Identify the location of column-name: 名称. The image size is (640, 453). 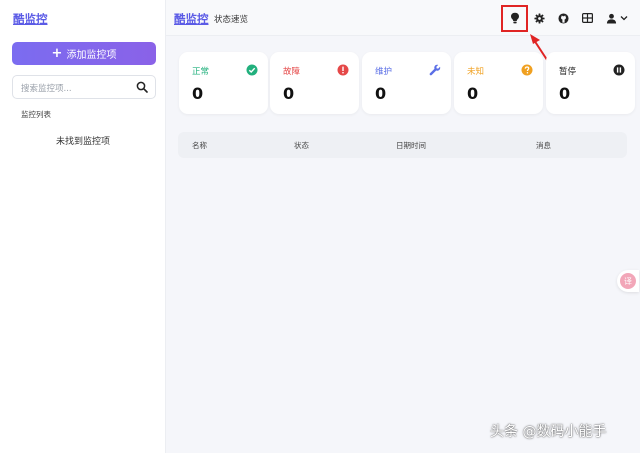
(199, 145).